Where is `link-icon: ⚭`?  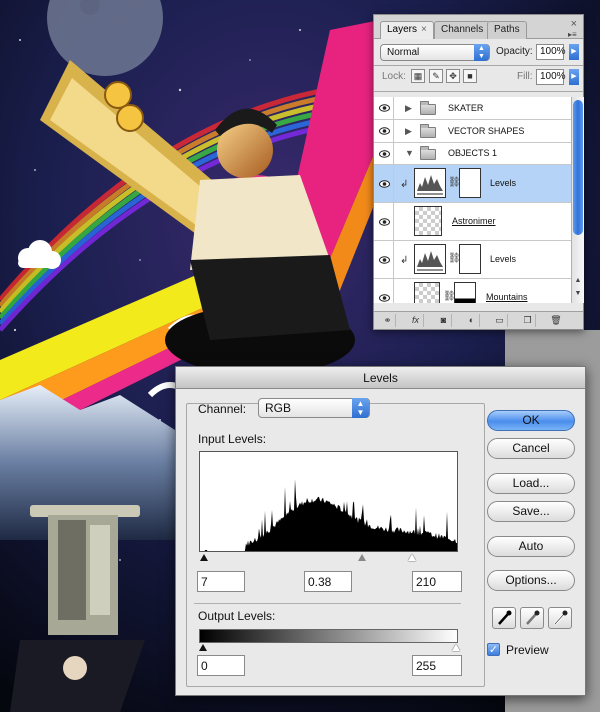
link-icon: ⚭ is located at coordinates (388, 320).